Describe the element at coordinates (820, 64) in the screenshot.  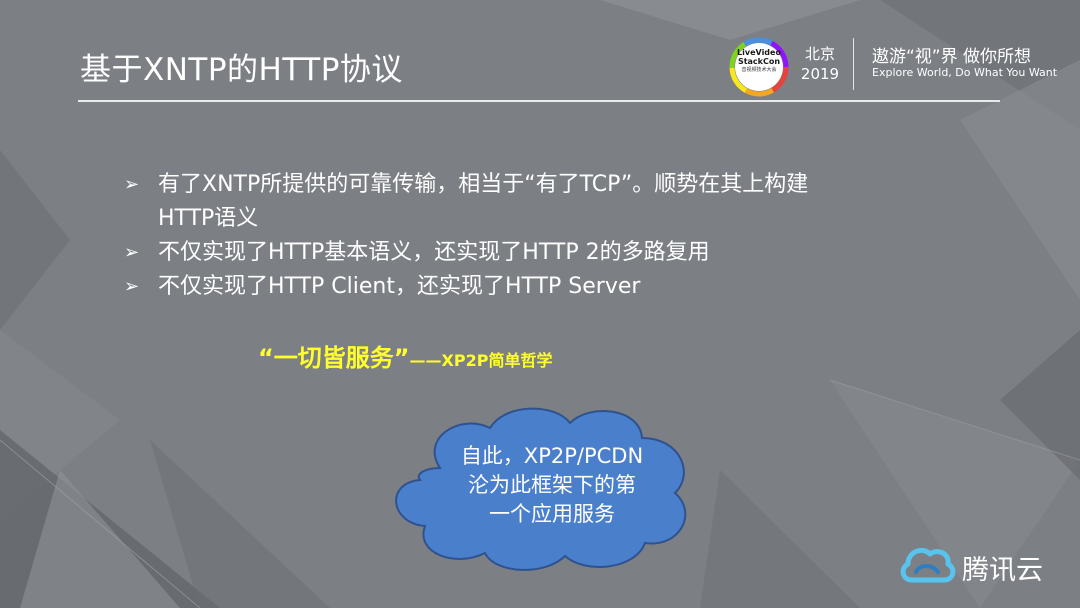
I see `conference-location: 北京 2019` at that location.